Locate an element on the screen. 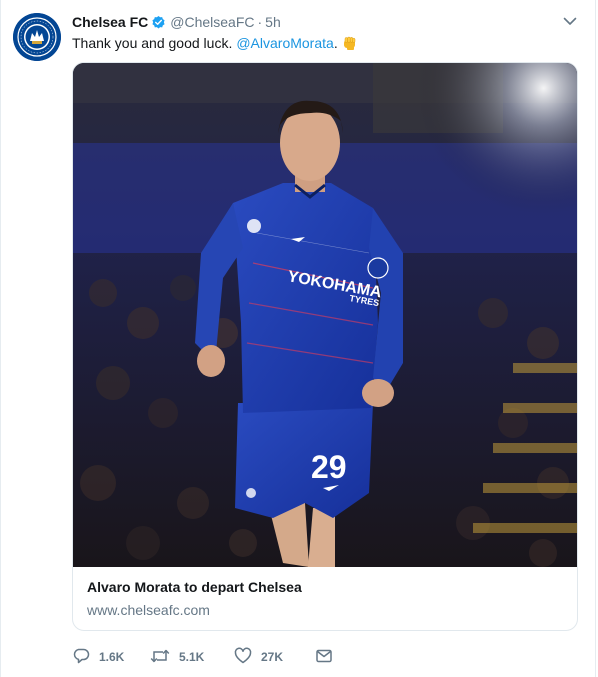 This screenshot has height=677, width=598. verified-badge-icon is located at coordinates (158, 22).